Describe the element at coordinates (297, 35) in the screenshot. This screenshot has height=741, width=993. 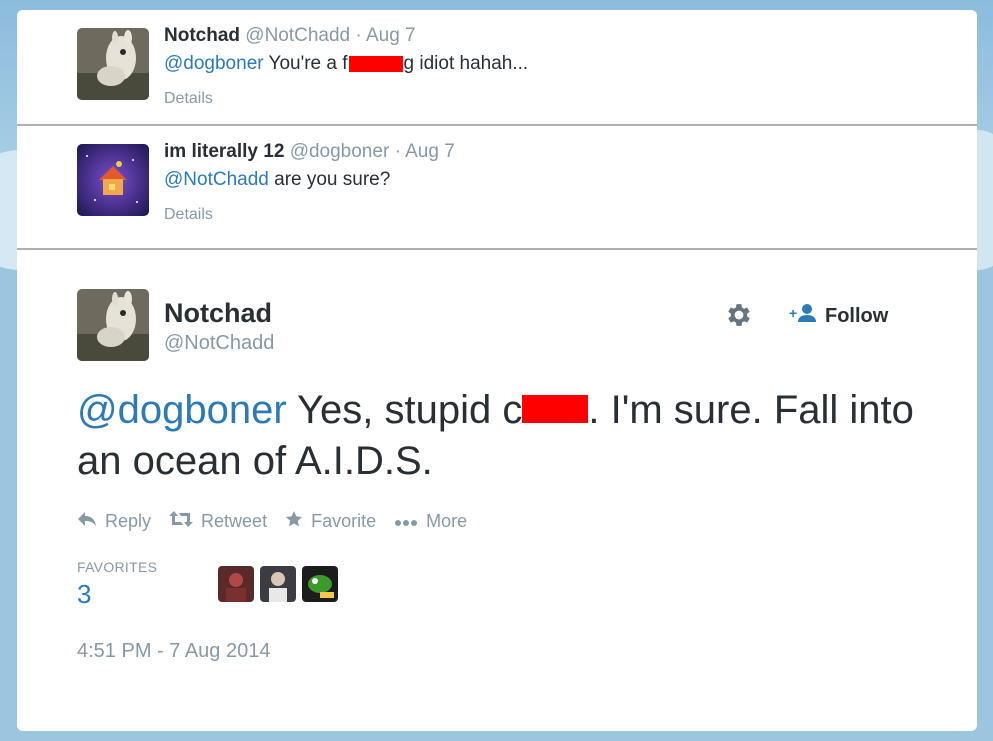
I see `user-handle: @NotChadd` at that location.